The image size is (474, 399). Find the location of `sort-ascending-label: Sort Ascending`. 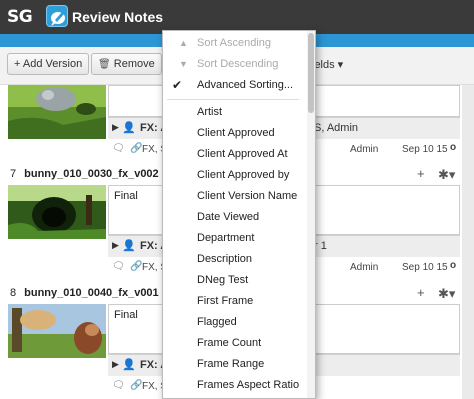

sort-ascending-label: Sort Ascending is located at coordinates (234, 43).